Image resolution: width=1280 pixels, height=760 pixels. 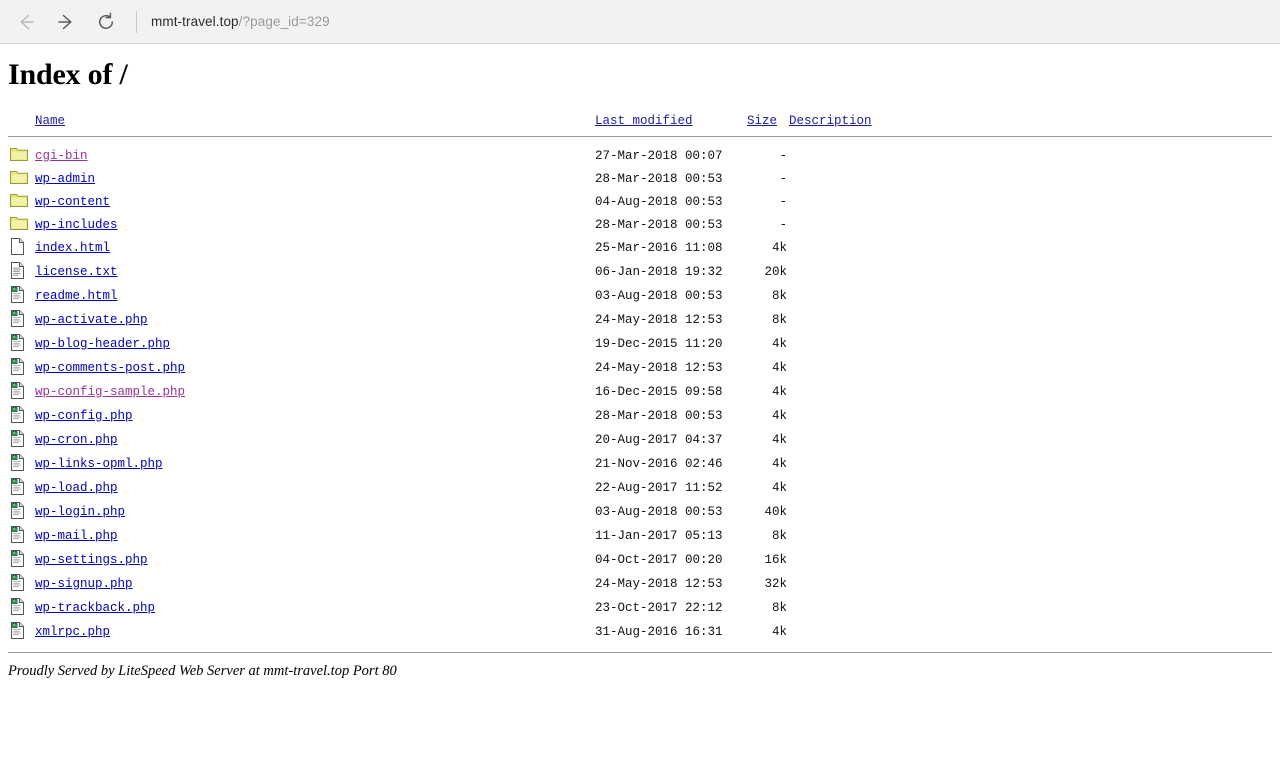 I want to click on text-file-icon, so click(x=17, y=272).